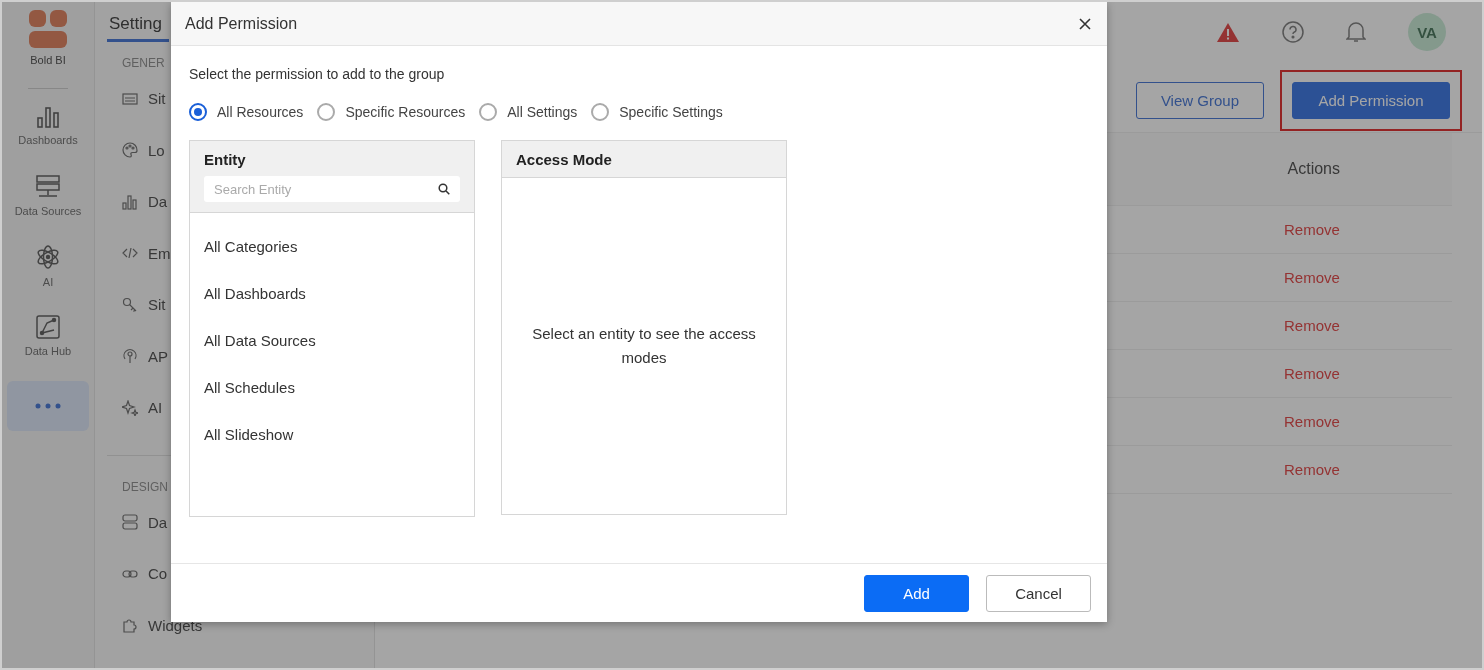 The height and width of the screenshot is (670, 1484). I want to click on layout-icon, so click(130, 522).